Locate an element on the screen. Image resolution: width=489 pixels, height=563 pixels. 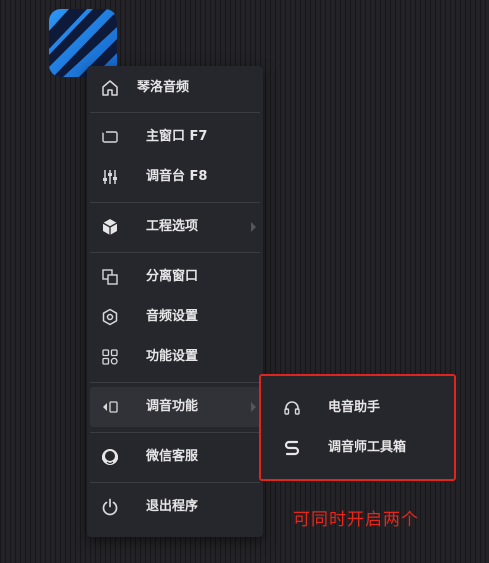
tuning-icon is located at coordinates (110, 407).